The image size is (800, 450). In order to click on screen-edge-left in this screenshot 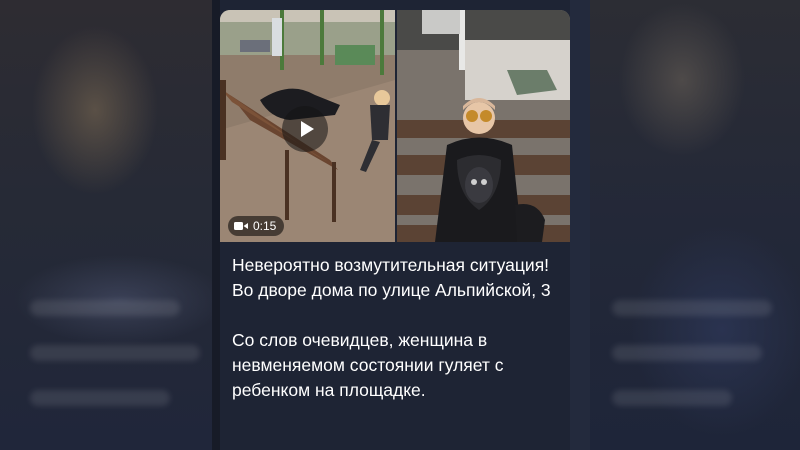, I will do `click(216, 225)`.